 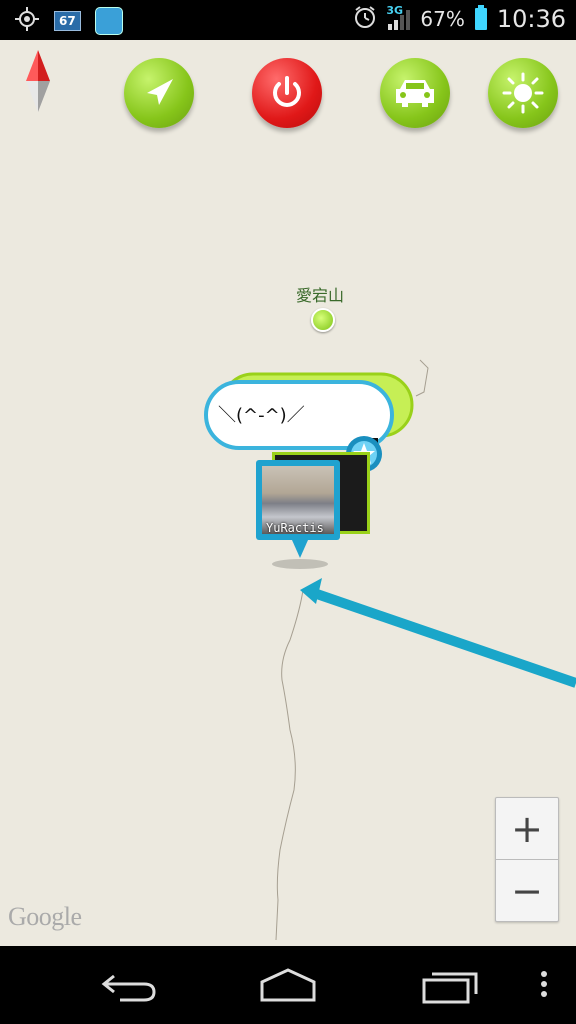 I want to click on car-button, so click(x=415, y=93).